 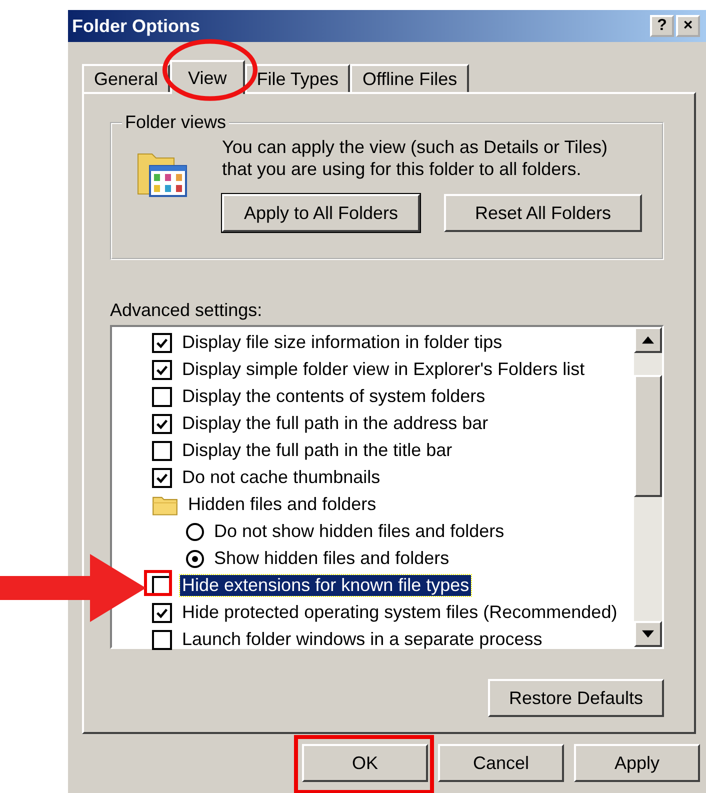 What do you see at coordinates (543, 213) in the screenshot?
I see `push-button: Reset All Folders` at bounding box center [543, 213].